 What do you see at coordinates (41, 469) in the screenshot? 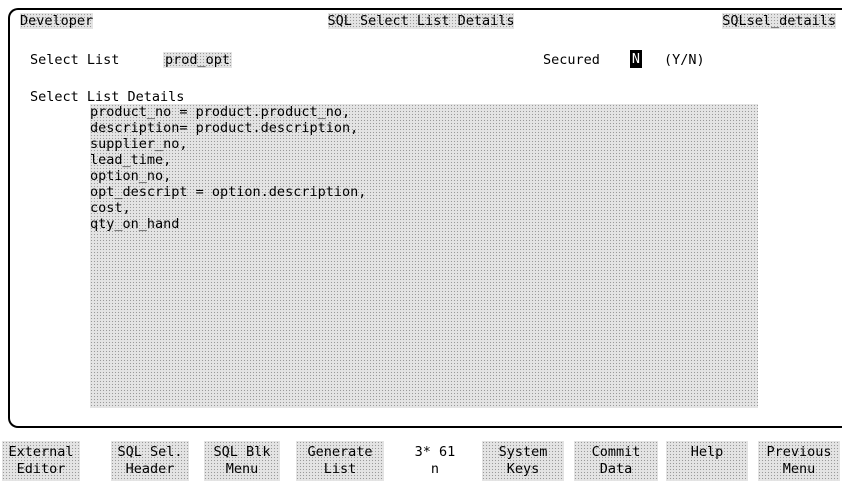
I see `fkey-line2: Editor` at bounding box center [41, 469].